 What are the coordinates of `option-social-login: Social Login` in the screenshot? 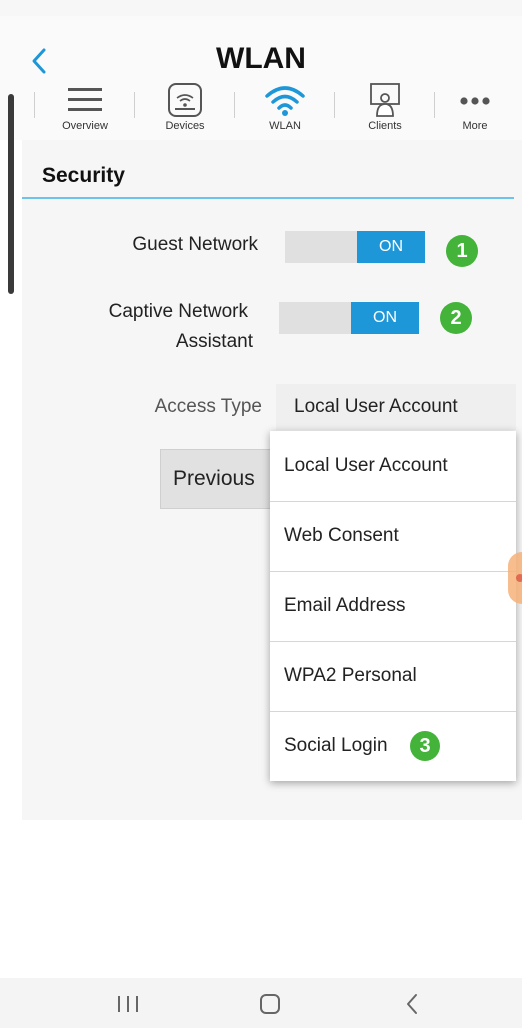 It's located at (393, 746).